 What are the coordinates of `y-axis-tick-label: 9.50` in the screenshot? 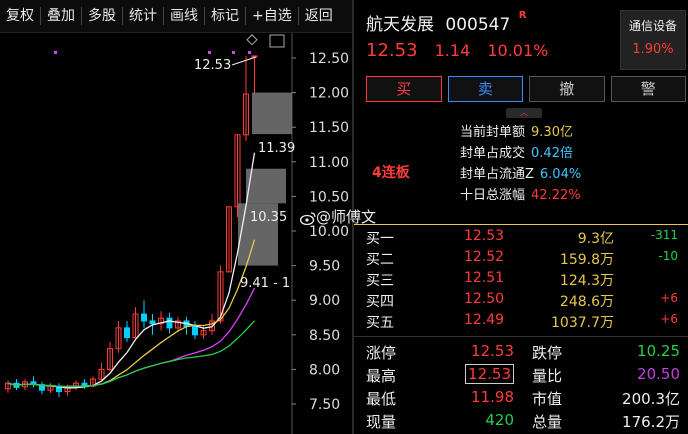 It's located at (324, 267).